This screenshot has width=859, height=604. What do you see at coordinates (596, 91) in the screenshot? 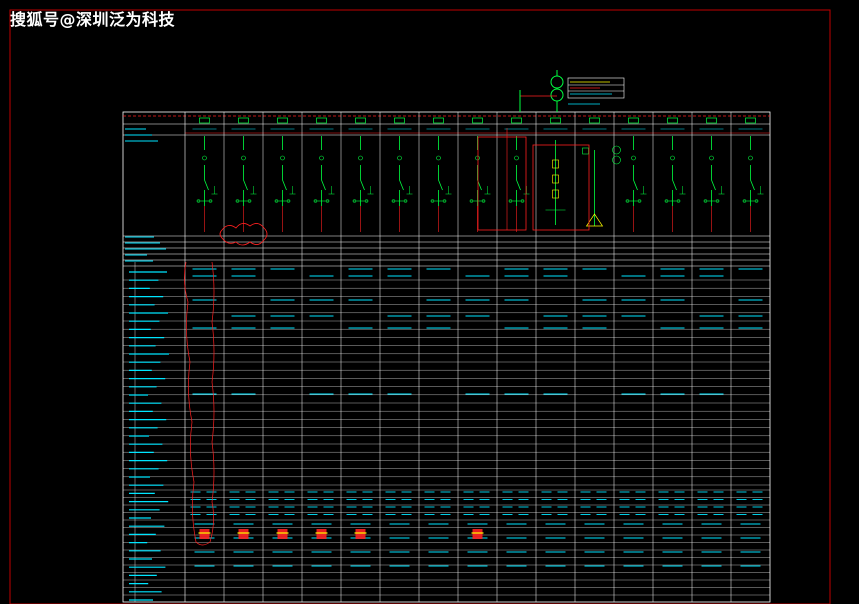
I see `transformer-label-box` at bounding box center [596, 91].